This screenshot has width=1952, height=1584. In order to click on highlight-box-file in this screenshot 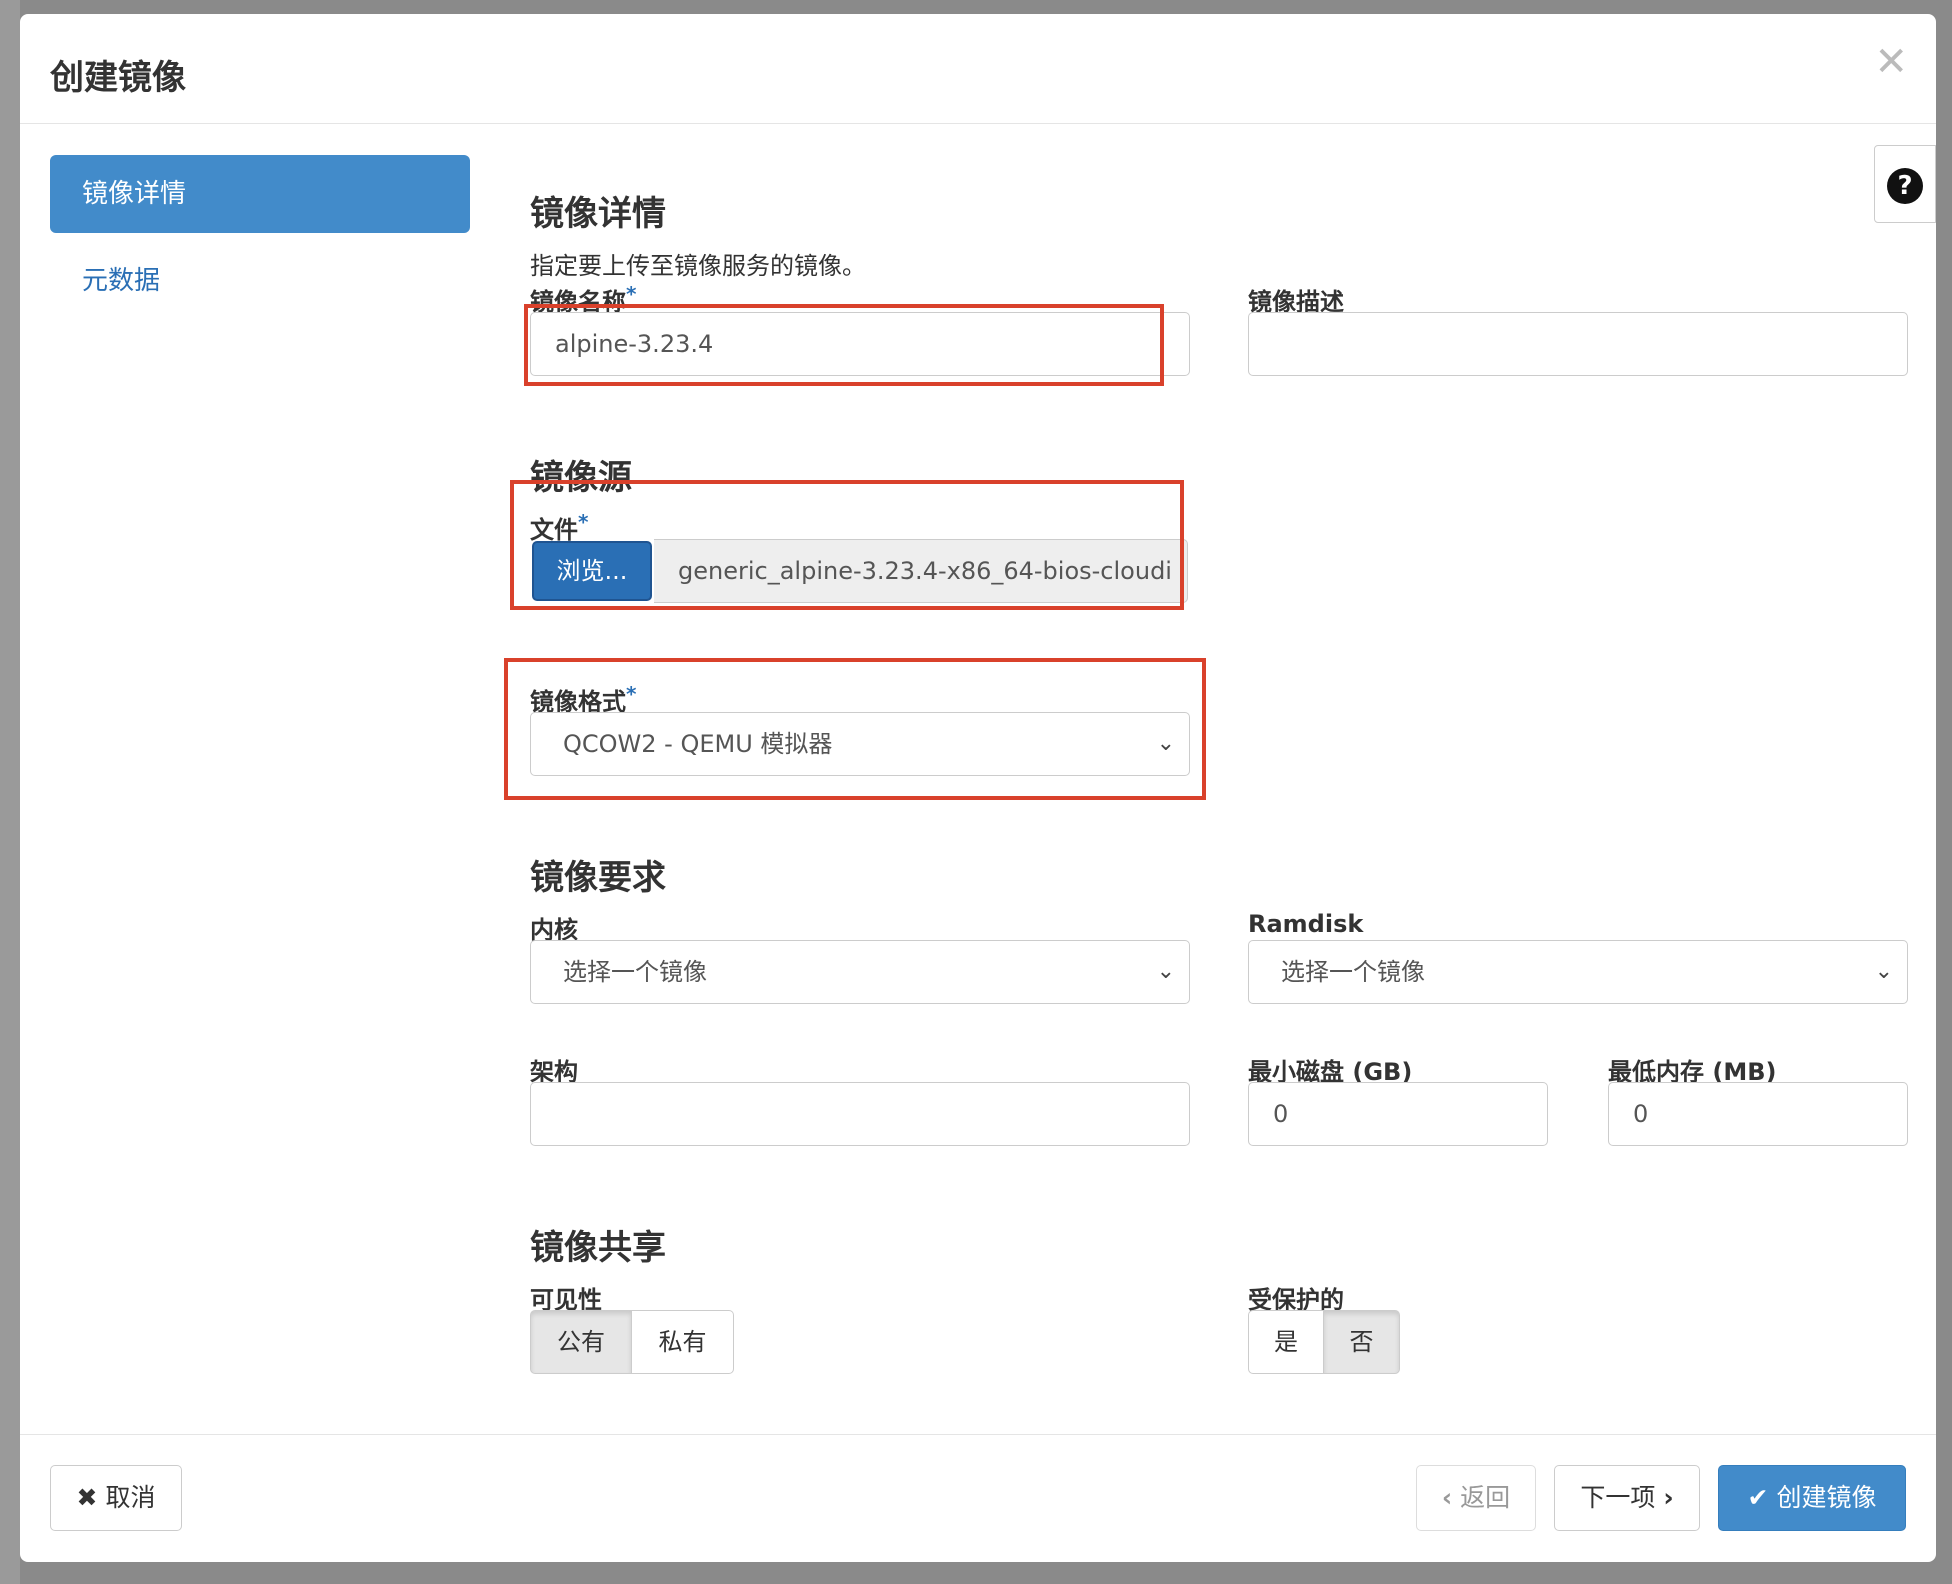, I will do `click(847, 545)`.